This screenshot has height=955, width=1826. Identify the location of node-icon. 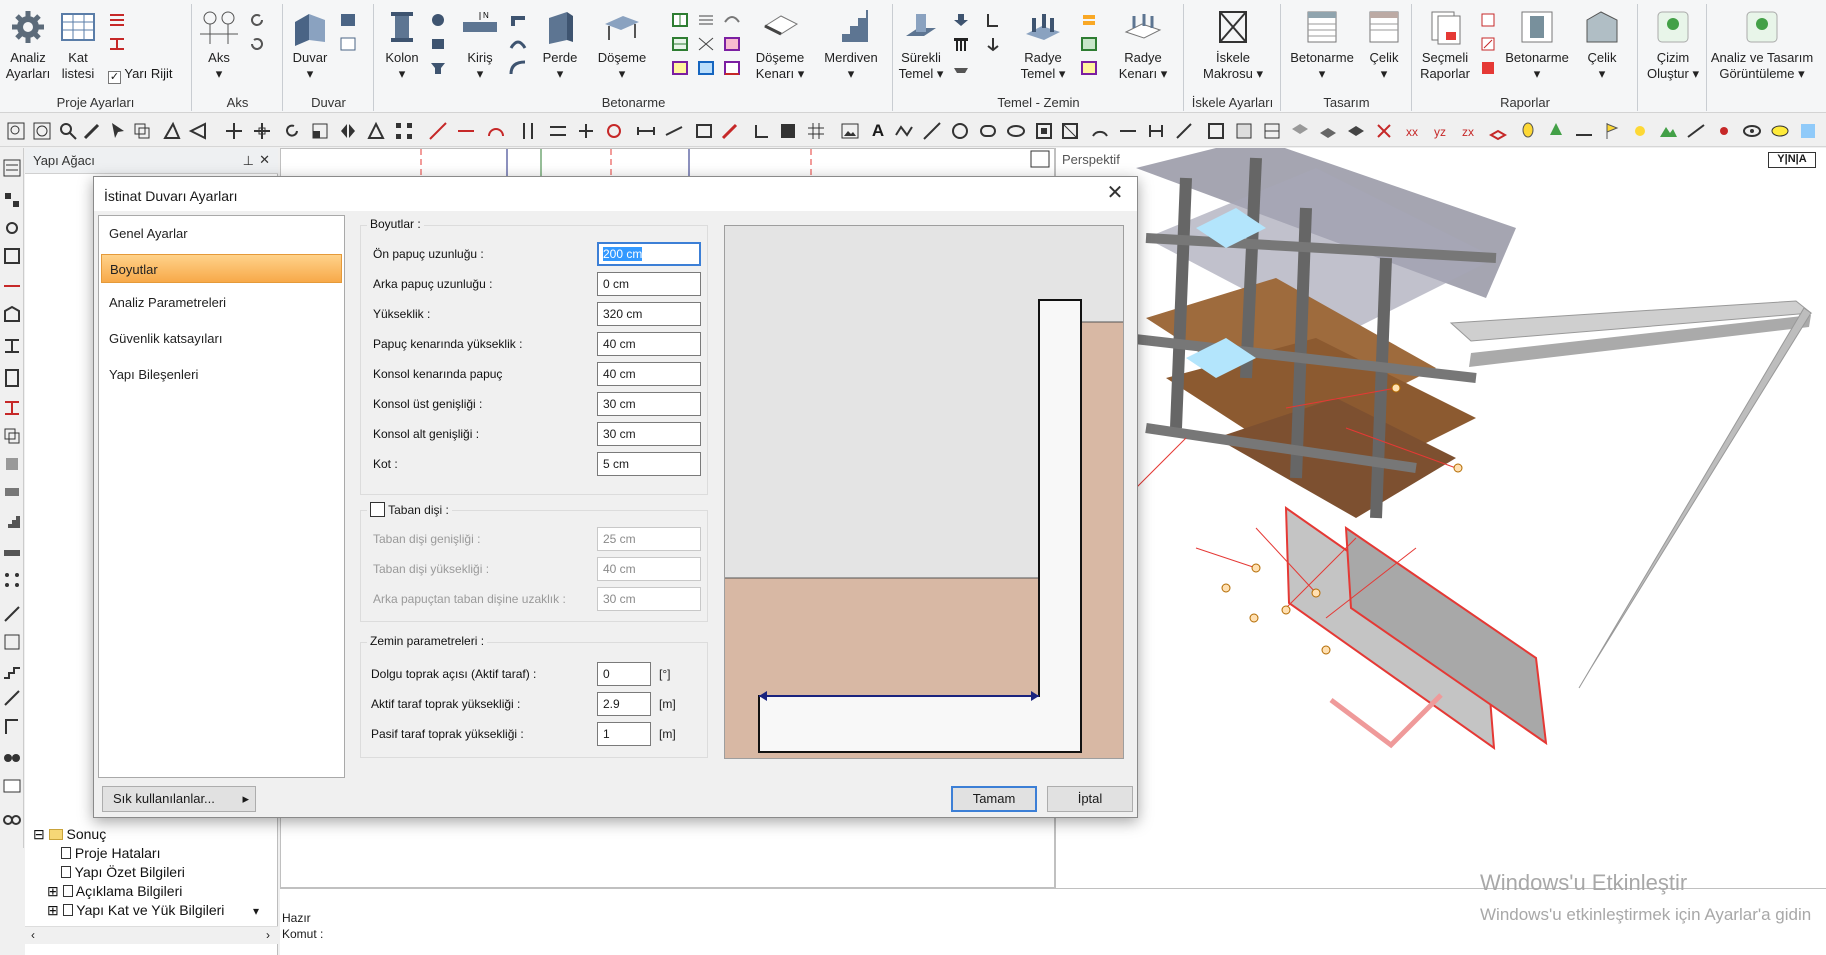
(12, 228).